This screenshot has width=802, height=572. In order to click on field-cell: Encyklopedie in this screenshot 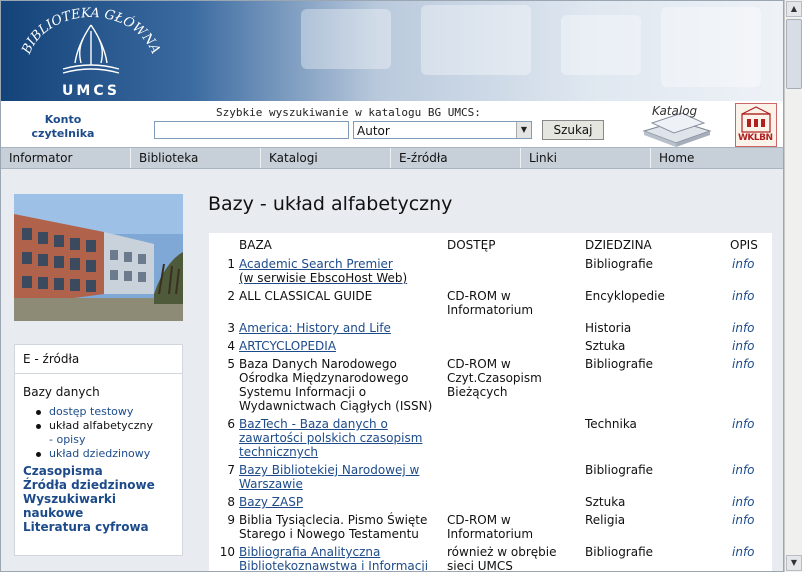, I will do `click(625, 296)`.